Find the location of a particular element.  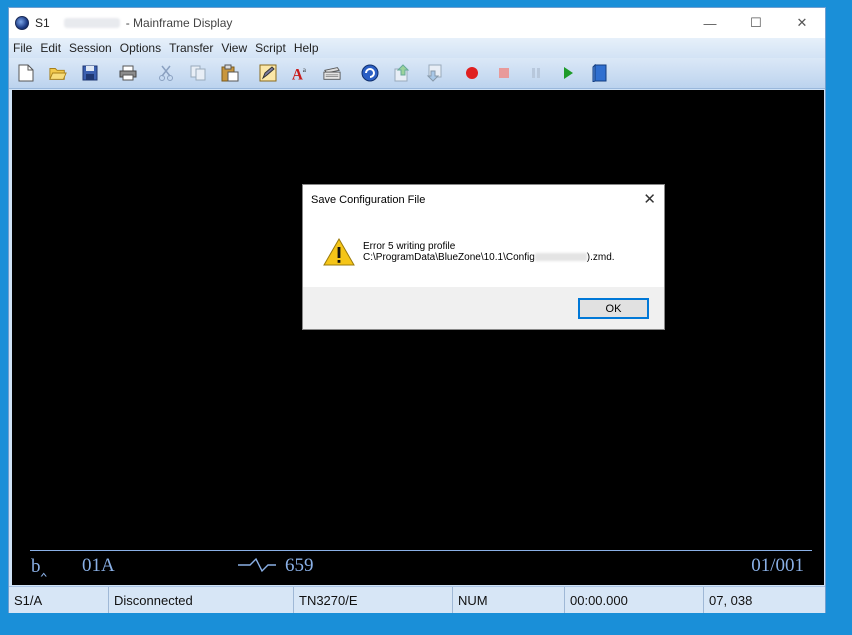

cursor-position: 01/001 is located at coordinates (777, 565).